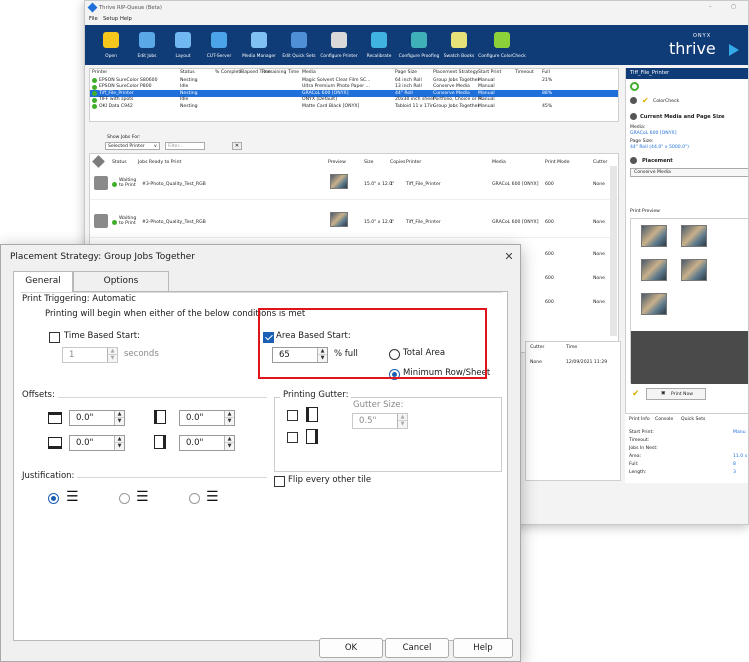 The height and width of the screenshot is (662, 749). I want to click on job-cutter: None, so click(599, 278).